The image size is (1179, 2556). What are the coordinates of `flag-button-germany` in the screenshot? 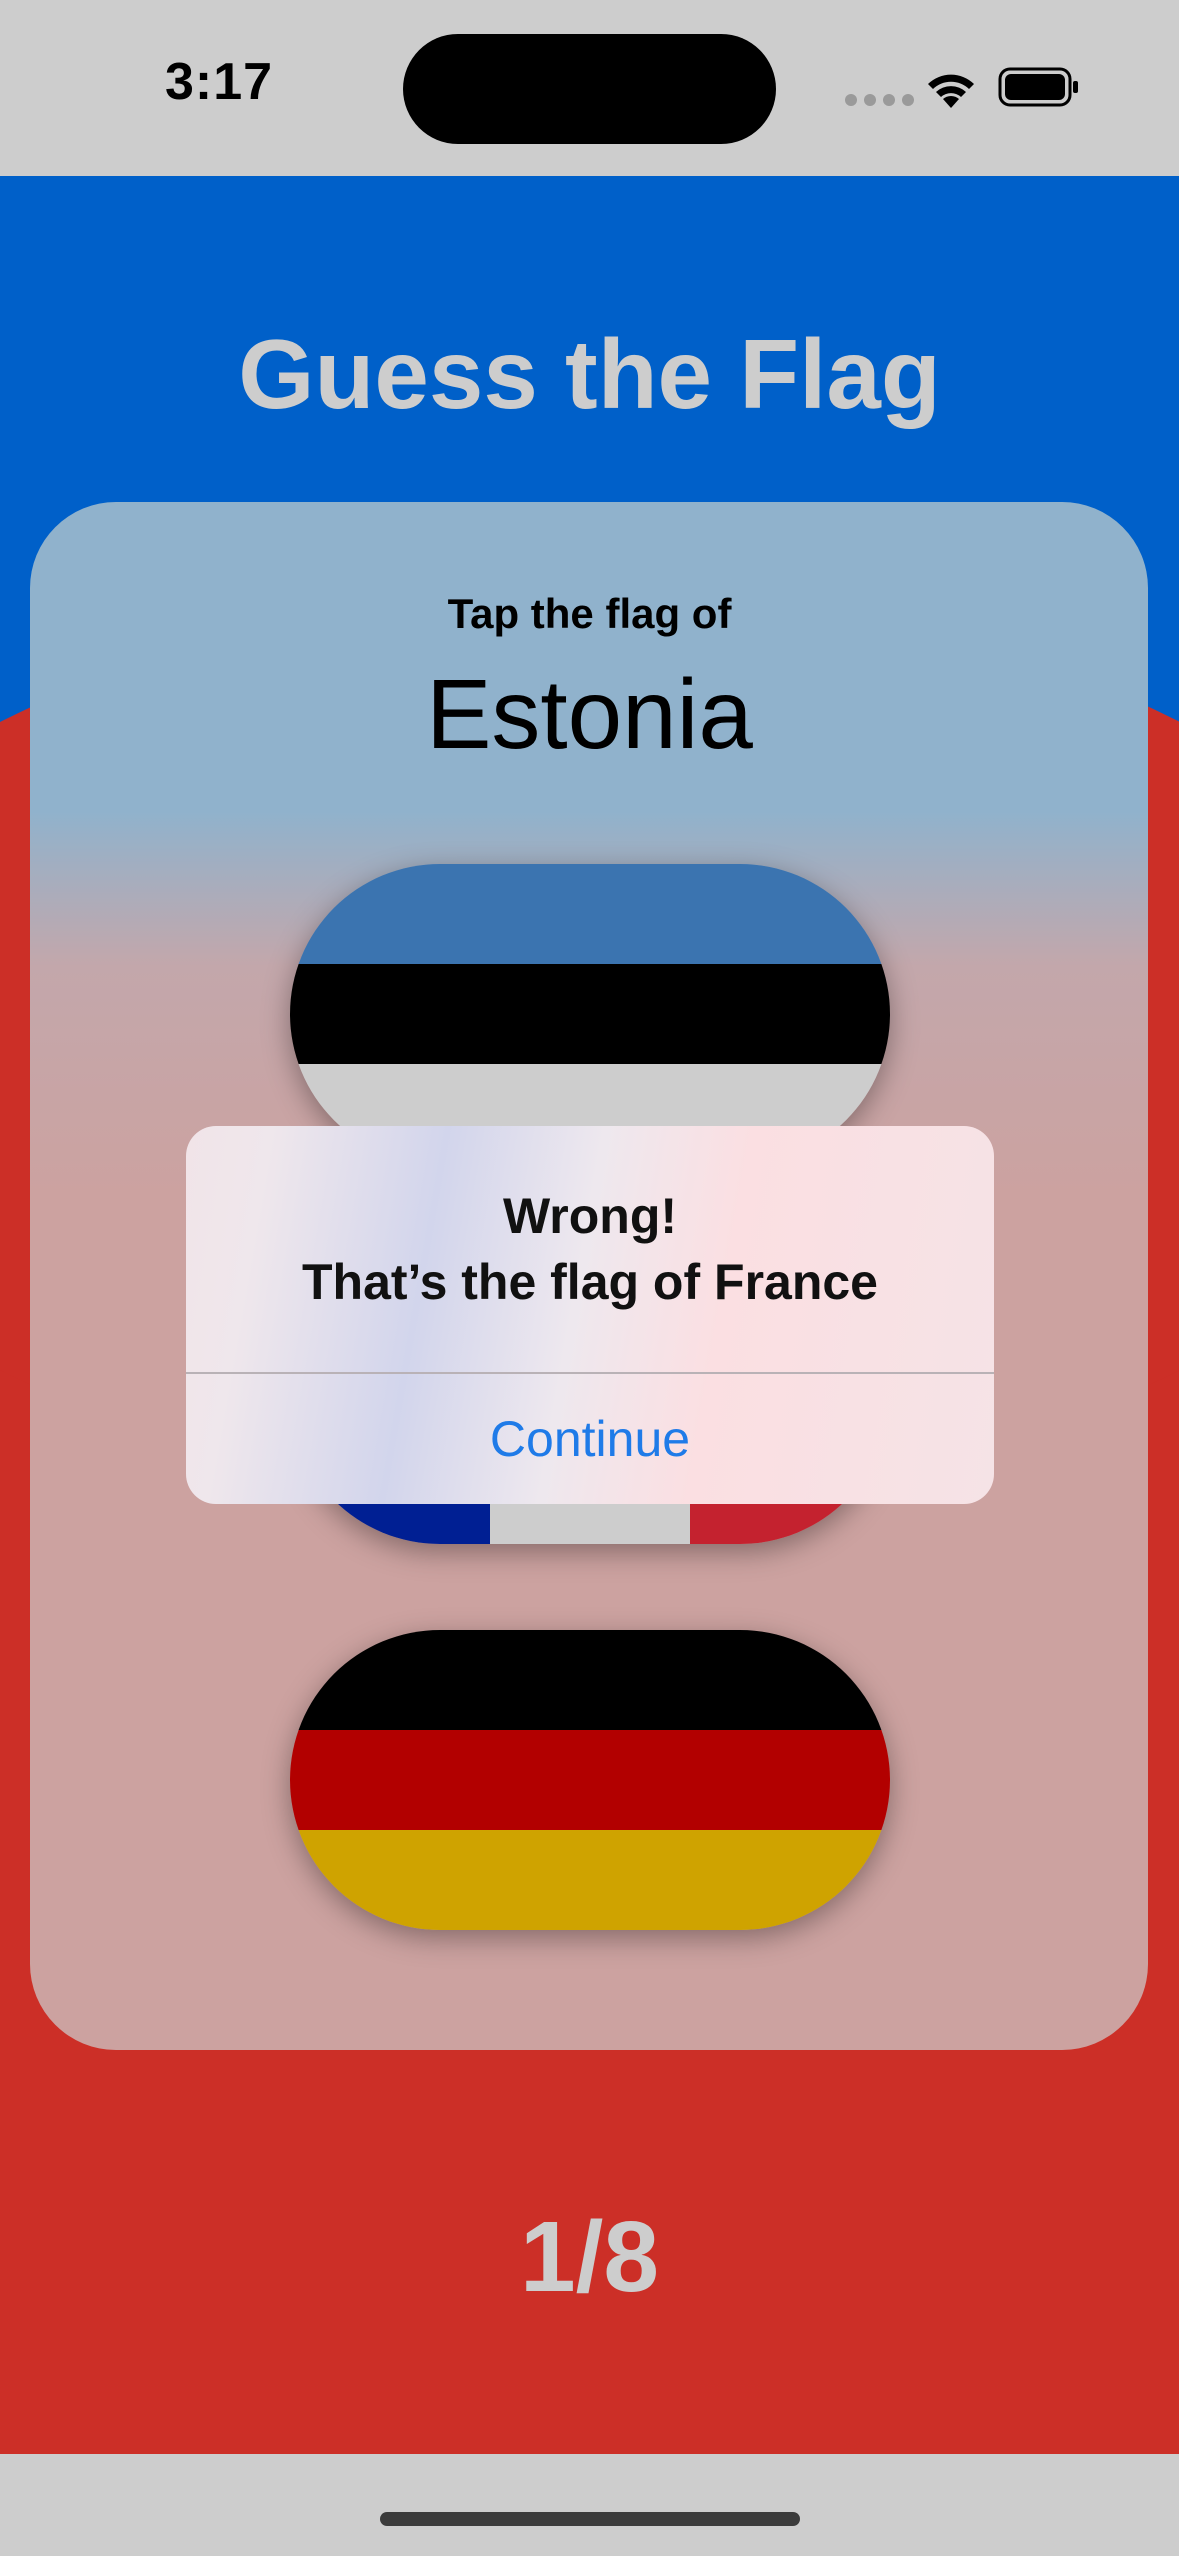 It's located at (590, 1780).